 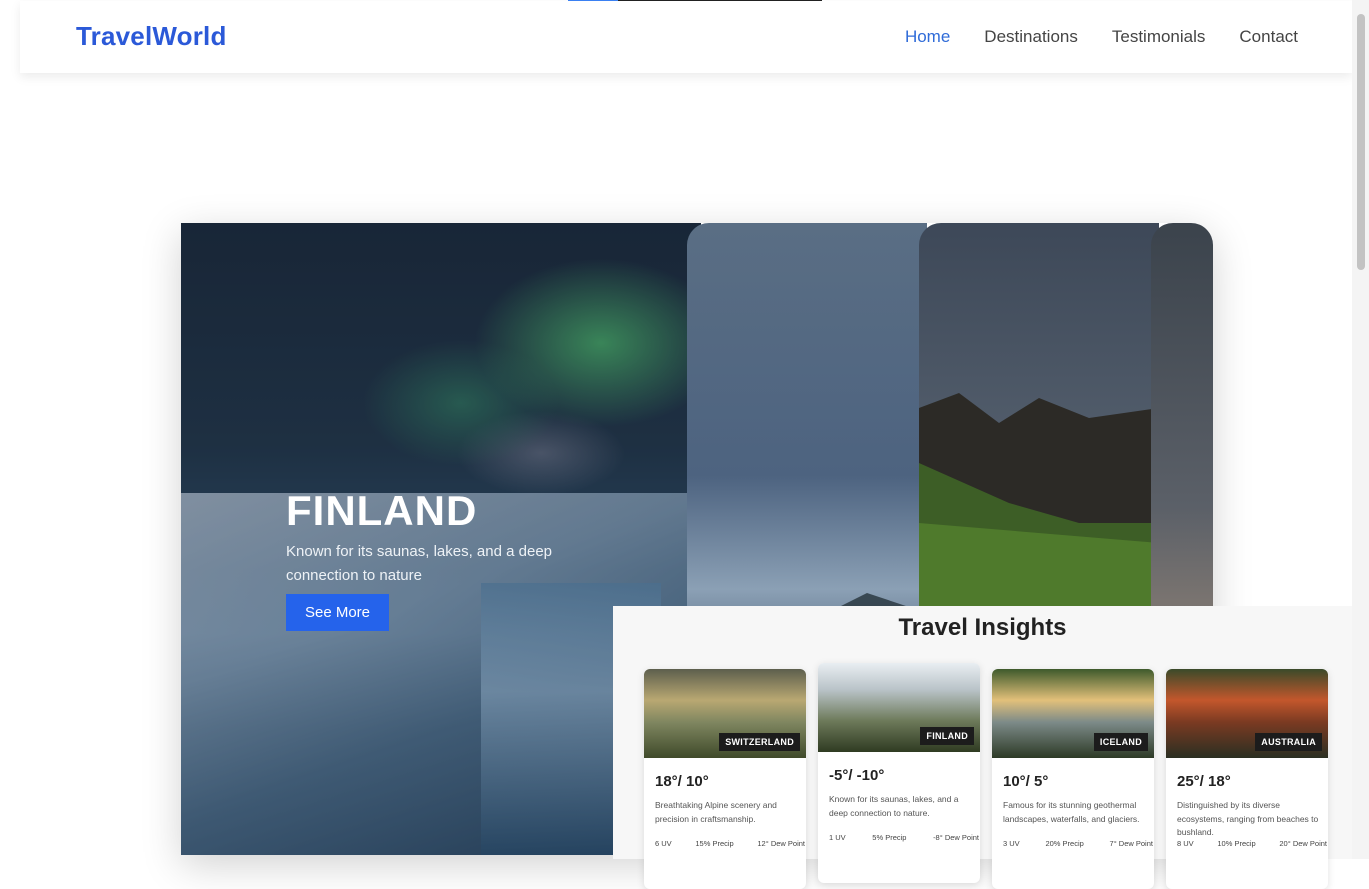 I want to click on card-temperature: 10°/ 5°, so click(x=1026, y=781).